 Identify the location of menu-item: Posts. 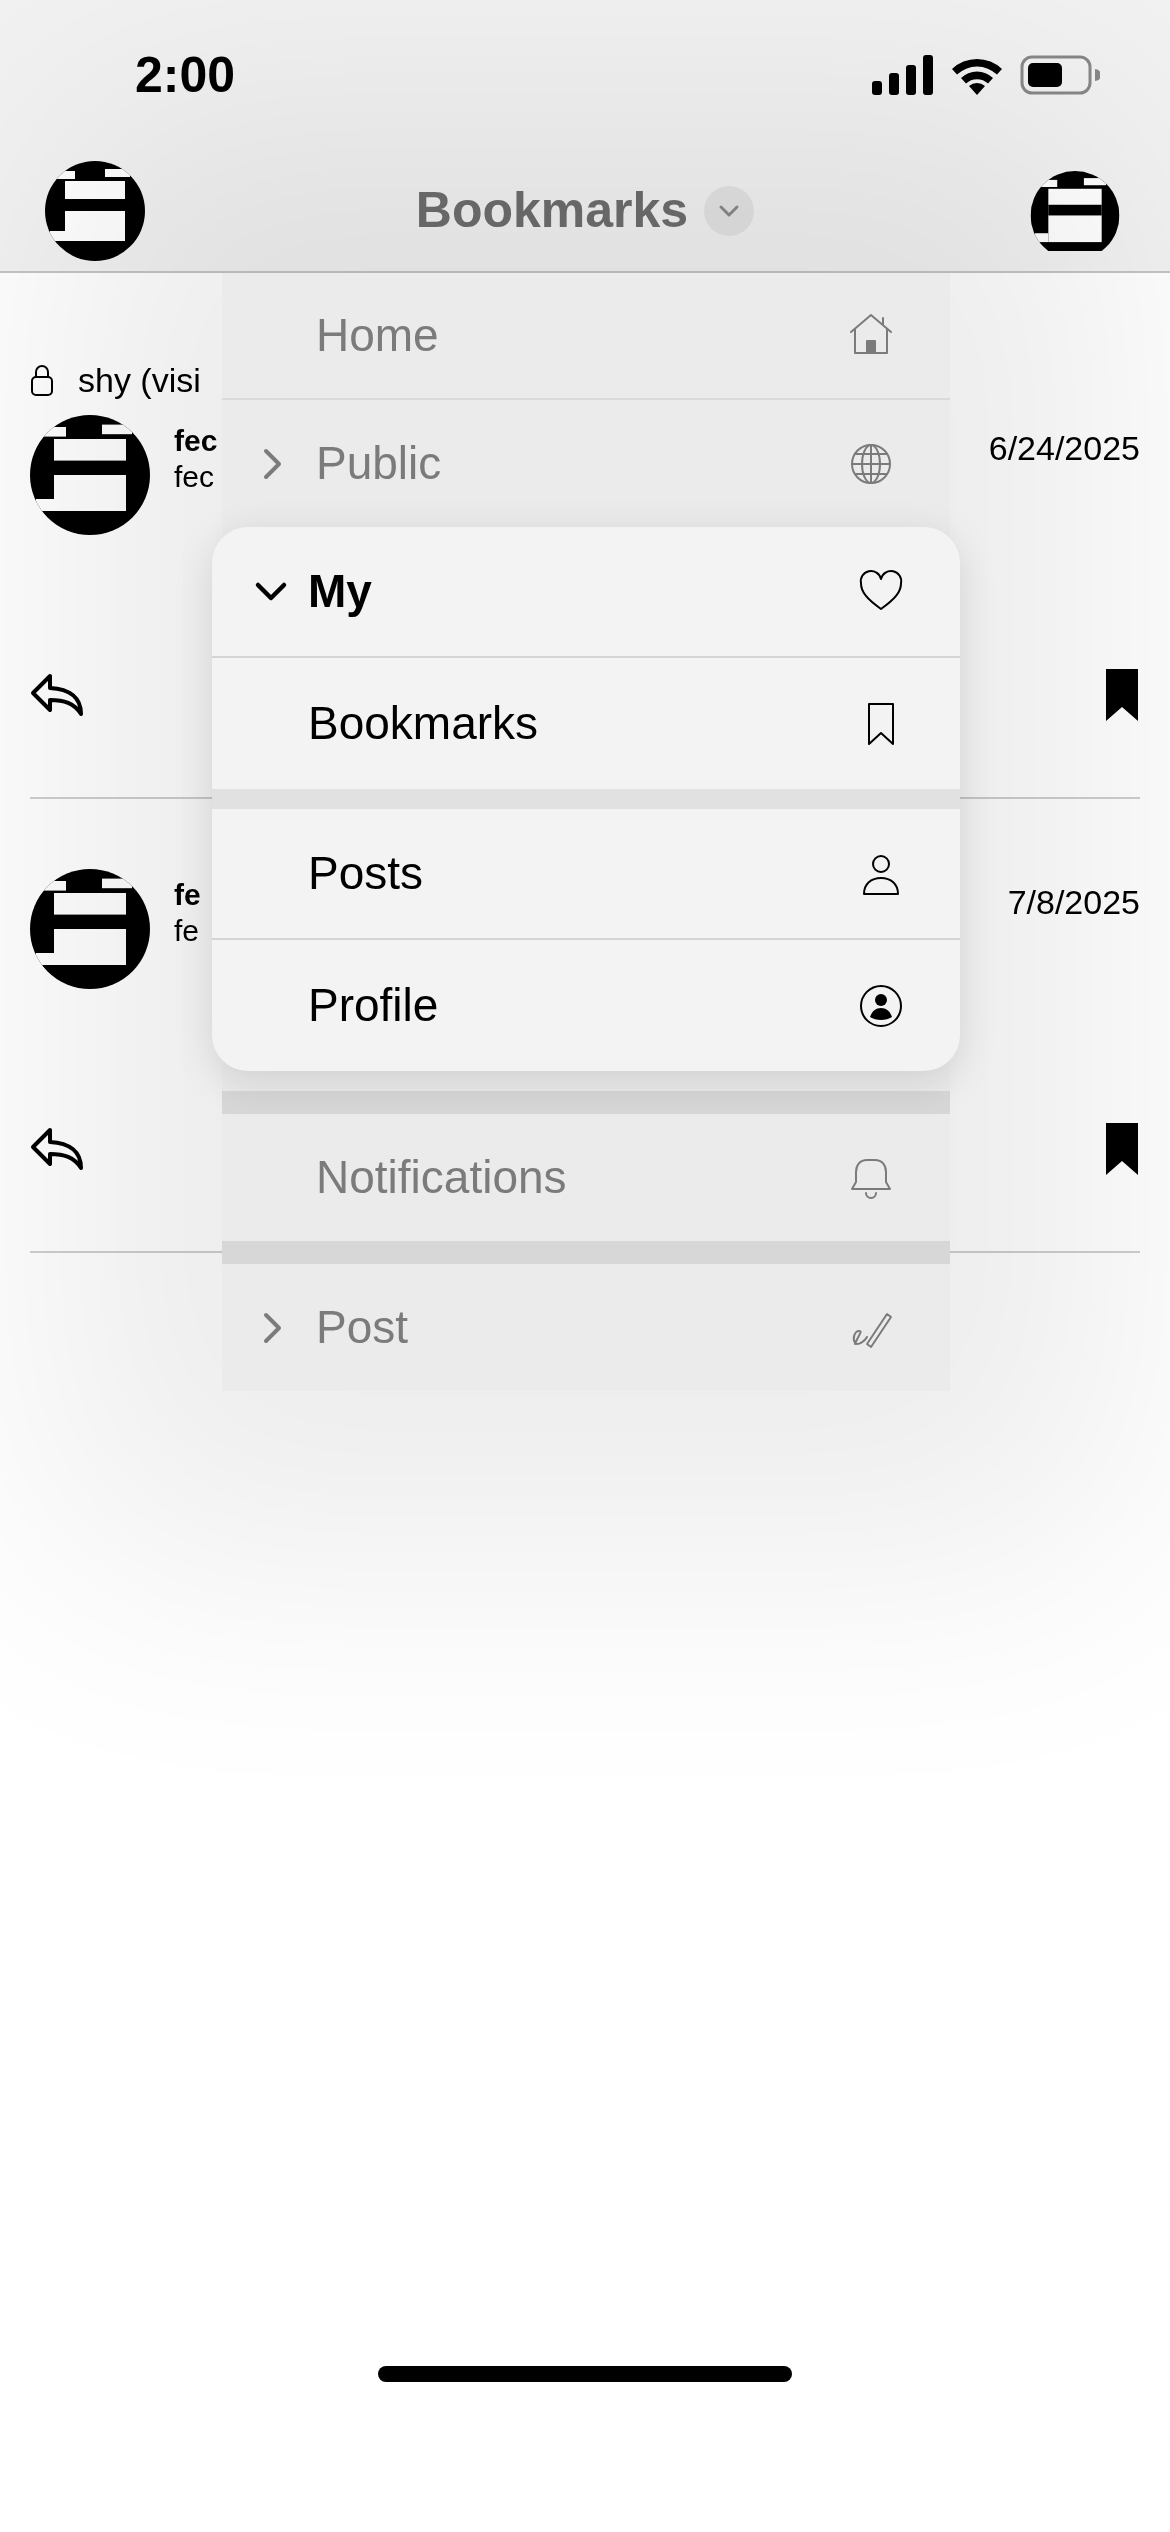
(586, 874).